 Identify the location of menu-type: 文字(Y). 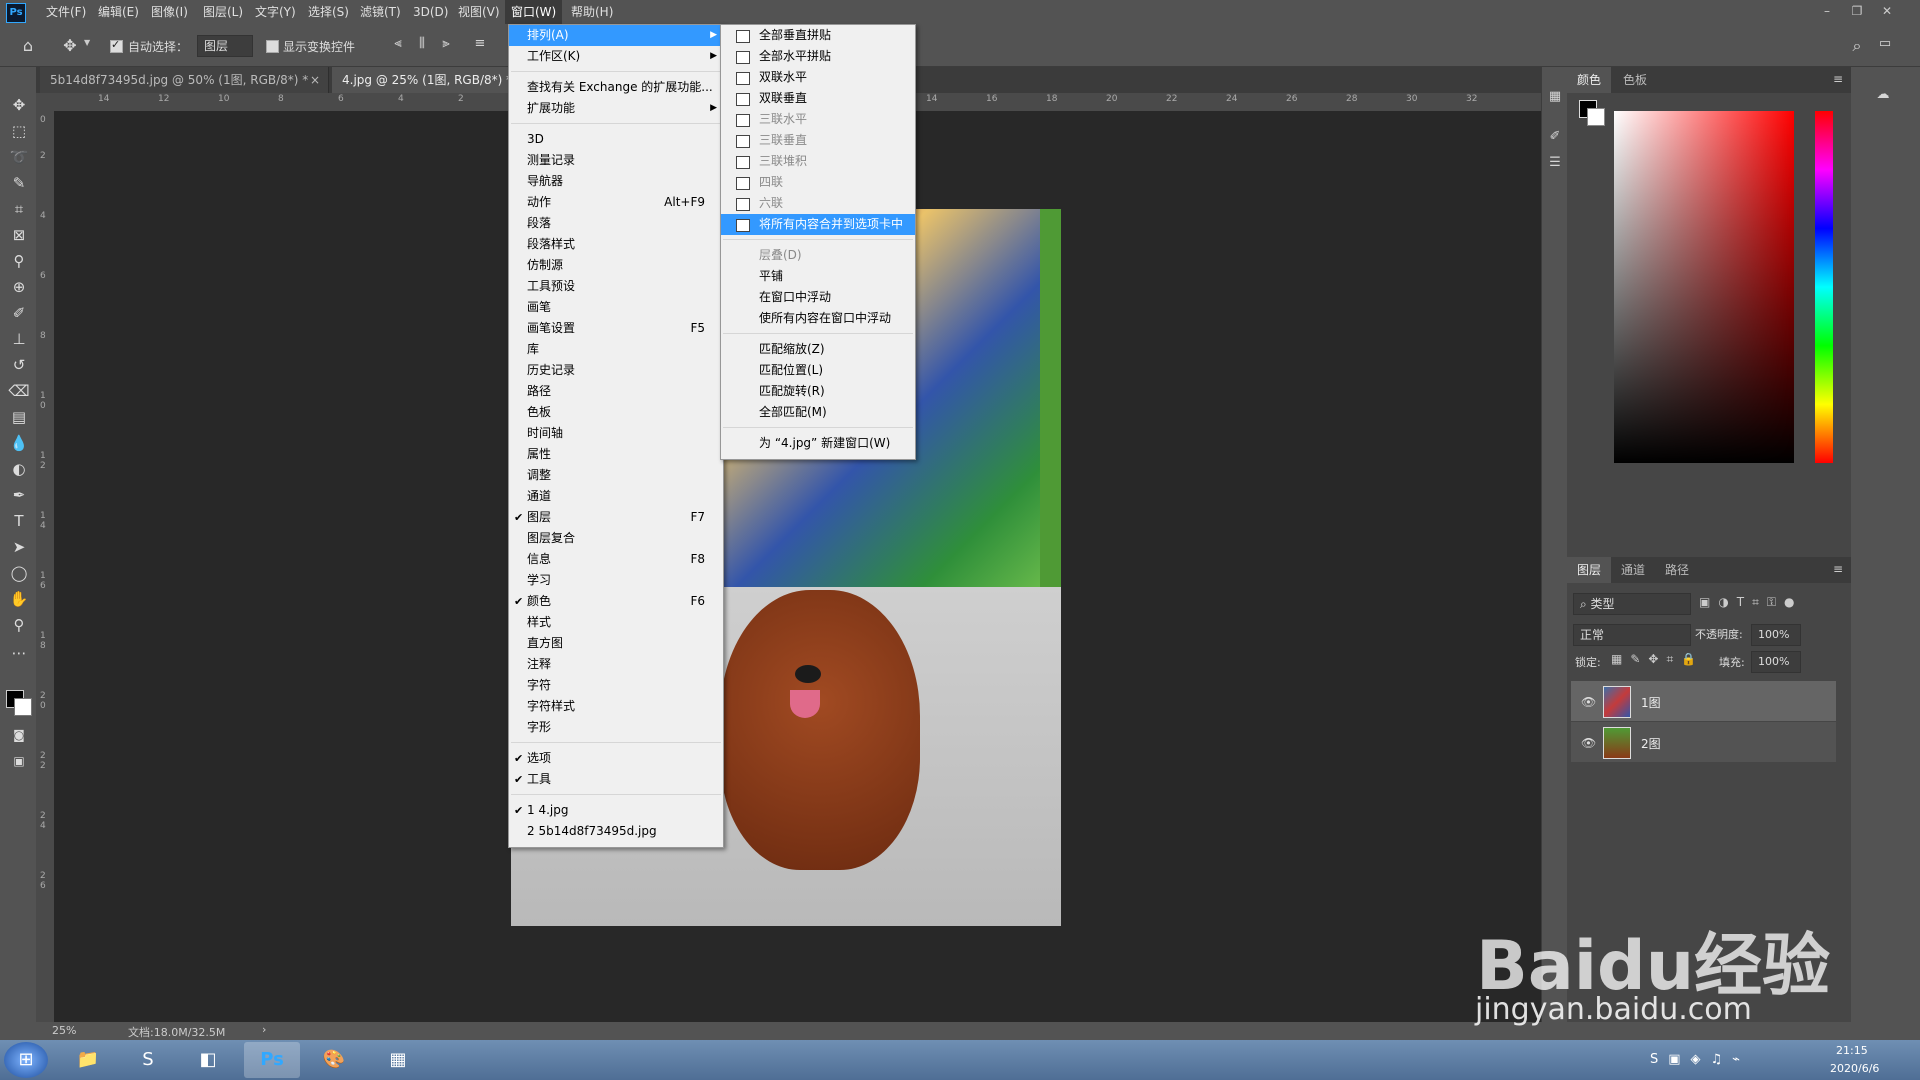
(275, 12).